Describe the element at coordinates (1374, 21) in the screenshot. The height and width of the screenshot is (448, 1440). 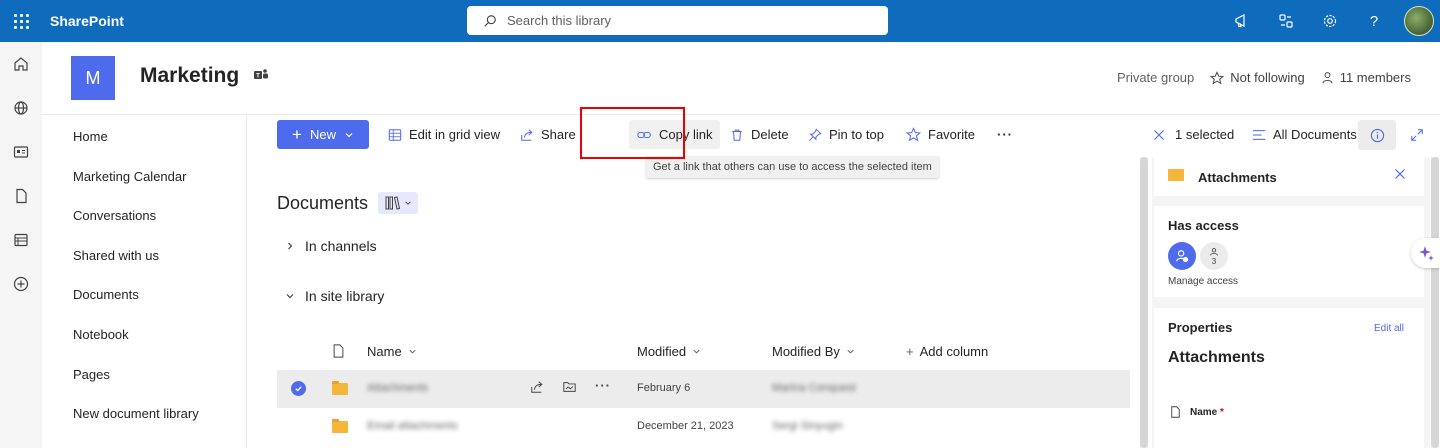
I see `help-icon: ?` at that location.